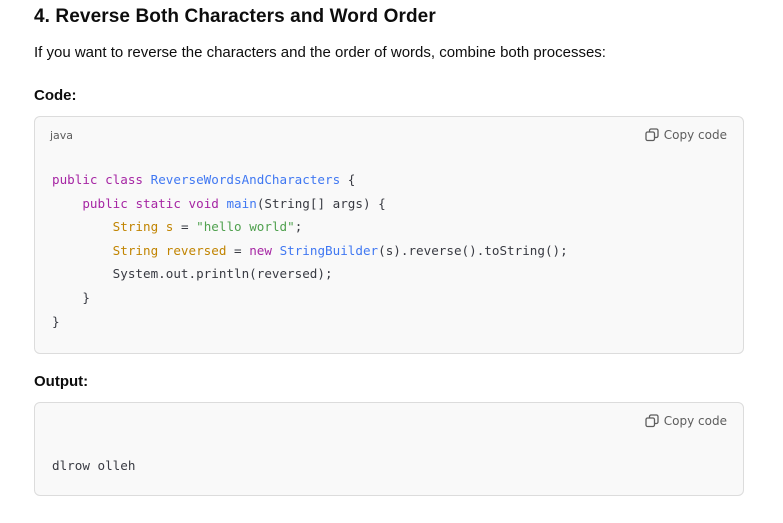 This screenshot has height=523, width=783. I want to click on code-label: Code:, so click(55, 95).